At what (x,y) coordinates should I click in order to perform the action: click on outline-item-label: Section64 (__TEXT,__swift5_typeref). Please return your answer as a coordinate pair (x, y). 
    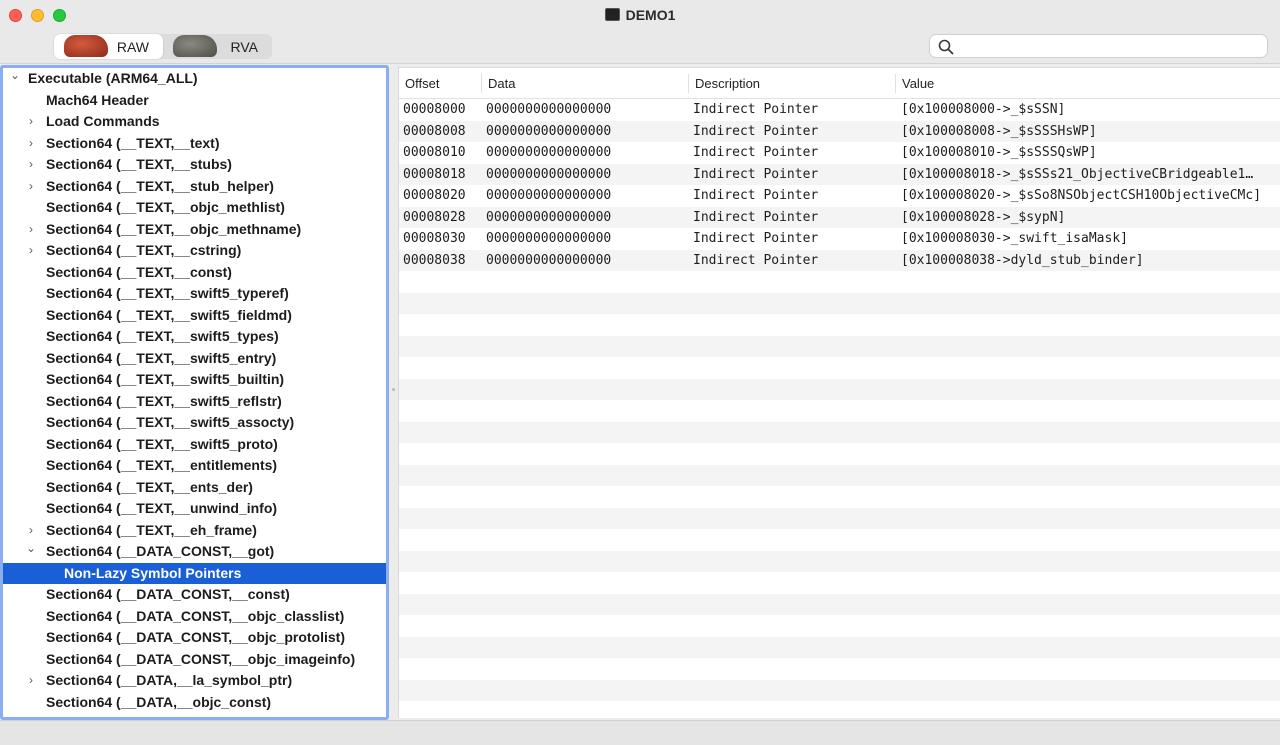
    Looking at the image, I should click on (167, 293).